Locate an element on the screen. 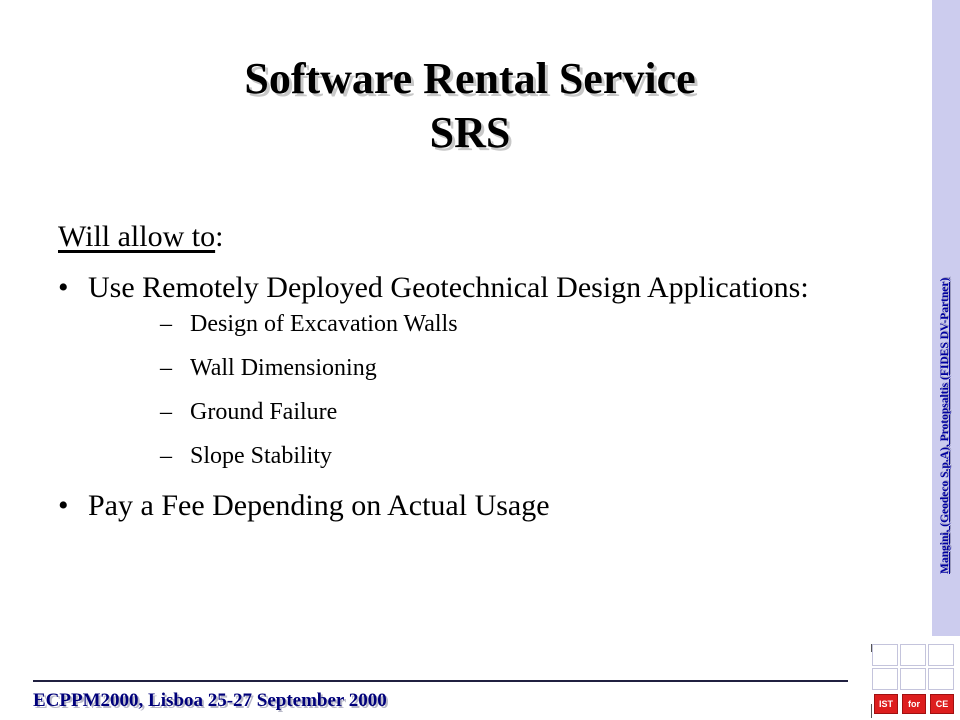  title-line-2: SRS is located at coordinates (470, 132).